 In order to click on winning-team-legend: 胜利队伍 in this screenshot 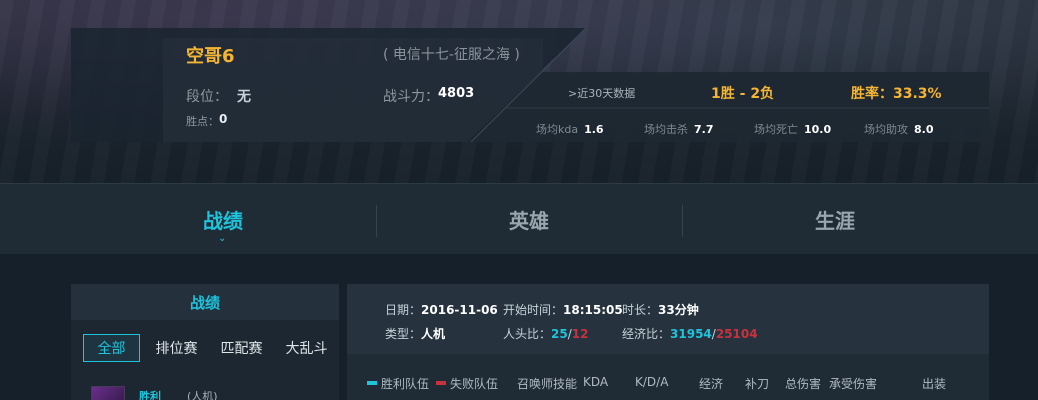, I will do `click(398, 383)`.